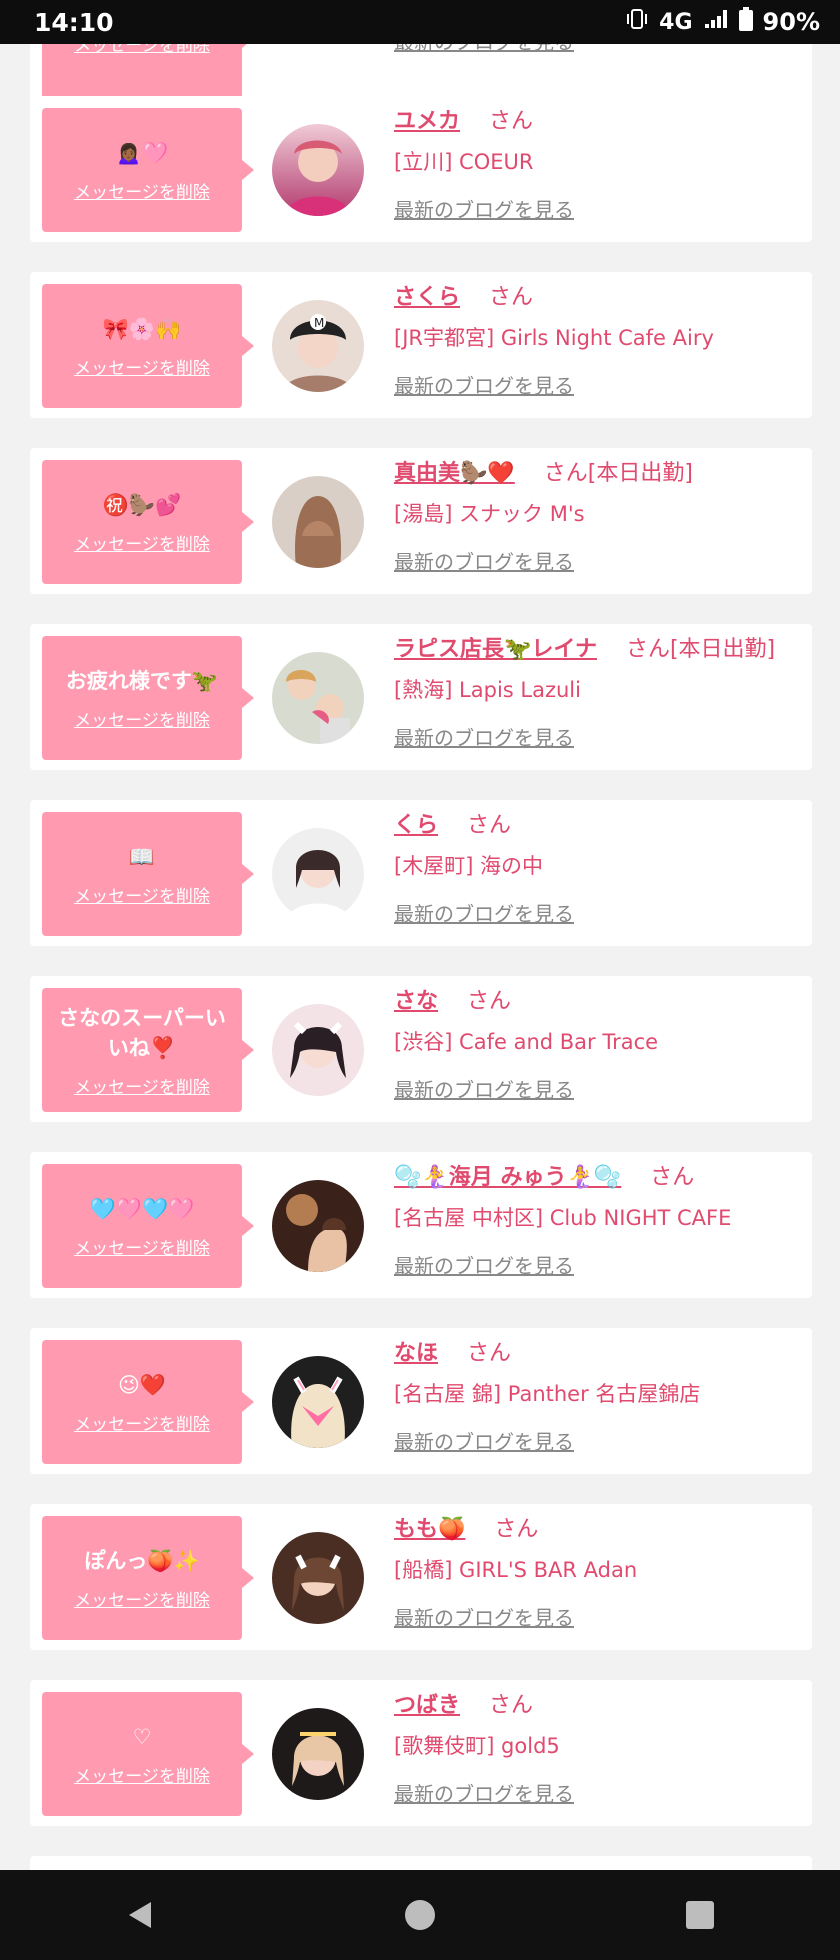 The image size is (840, 1960). I want to click on girl-name-link: つばき, so click(427, 1705).